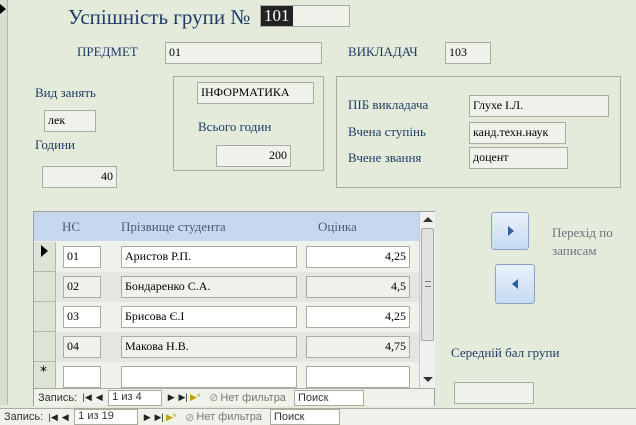  I want to click on current-record-icon, so click(3, 9).